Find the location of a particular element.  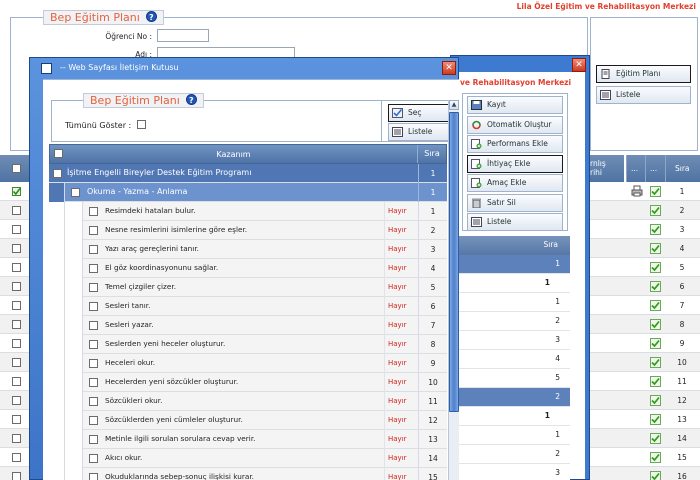

kazanim-row: Sözcükleri okur. Hayır 11 is located at coordinates (248, 401).